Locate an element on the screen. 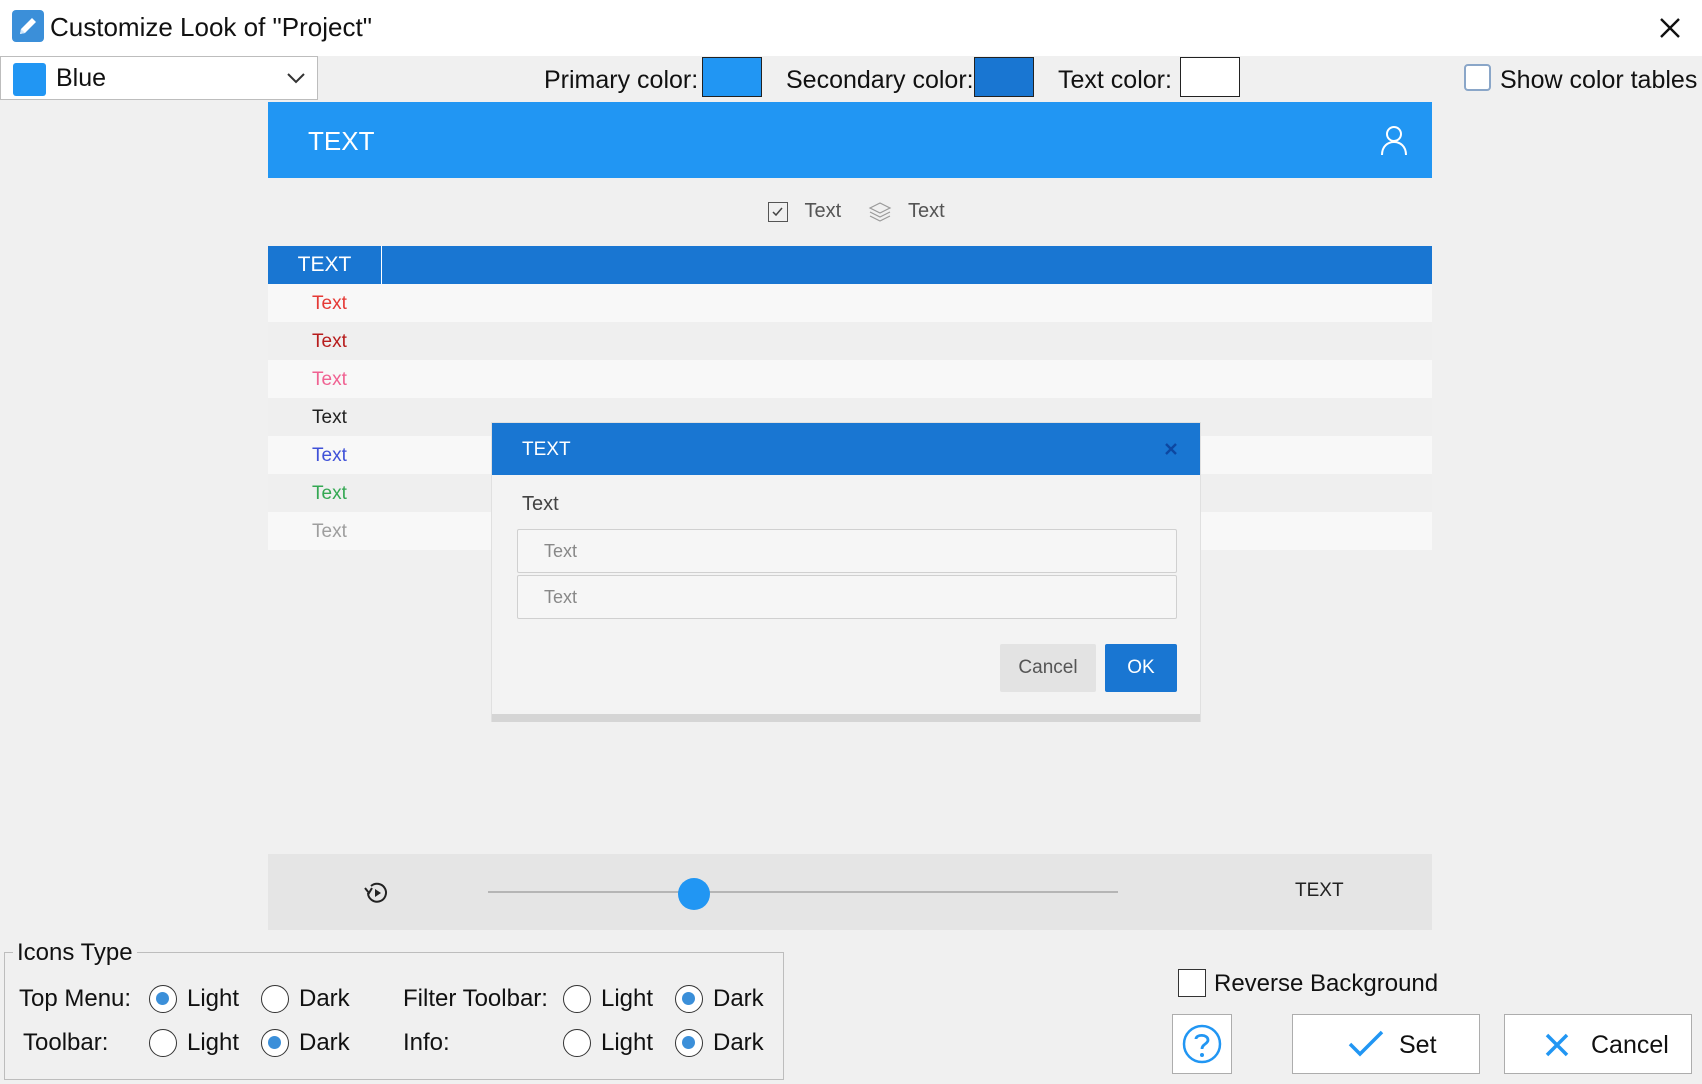 The image size is (1702, 1084). slider-thumb is located at coordinates (694, 894).